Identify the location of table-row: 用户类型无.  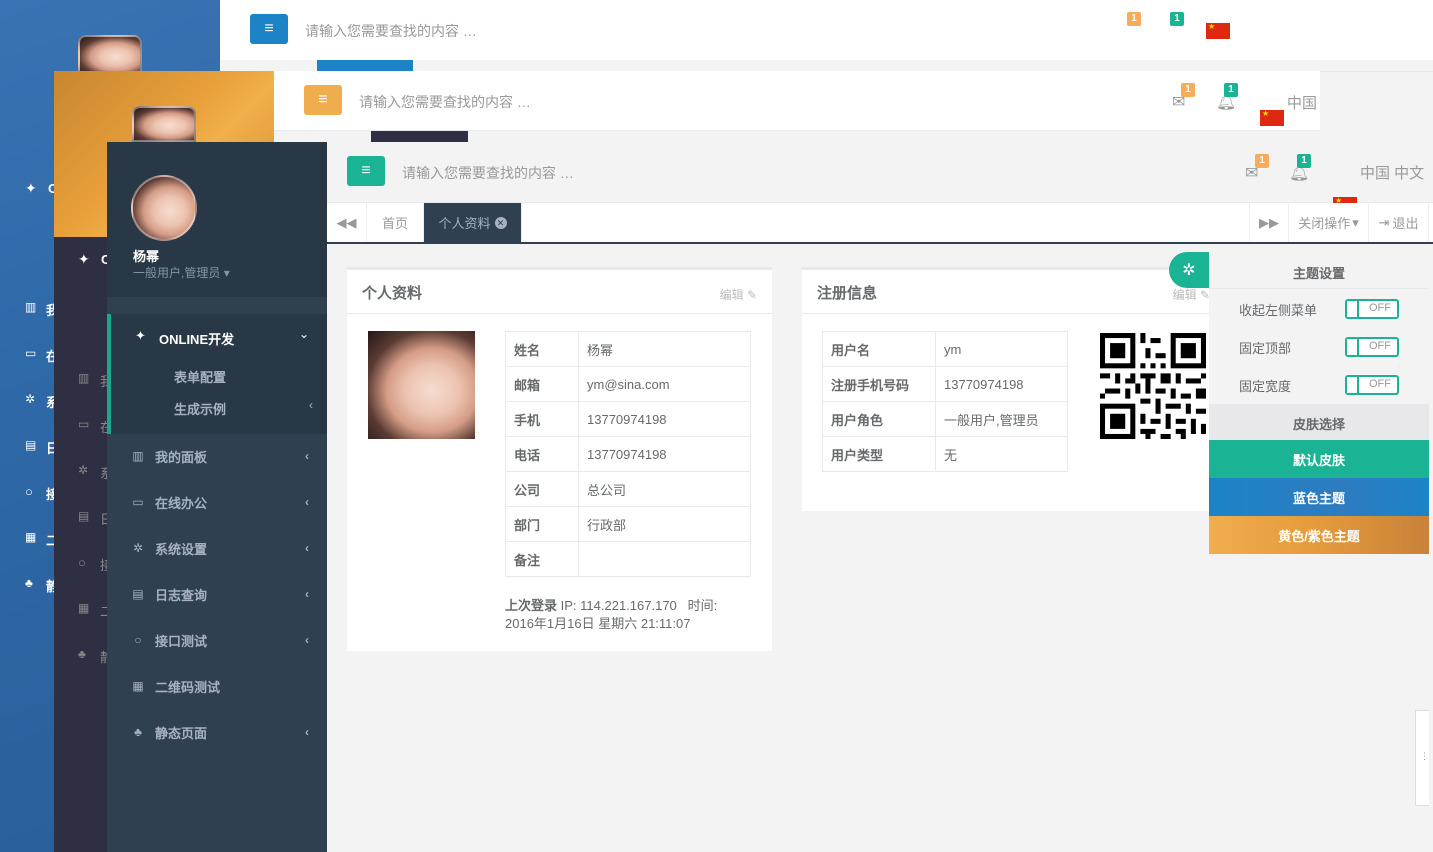
(945, 454).